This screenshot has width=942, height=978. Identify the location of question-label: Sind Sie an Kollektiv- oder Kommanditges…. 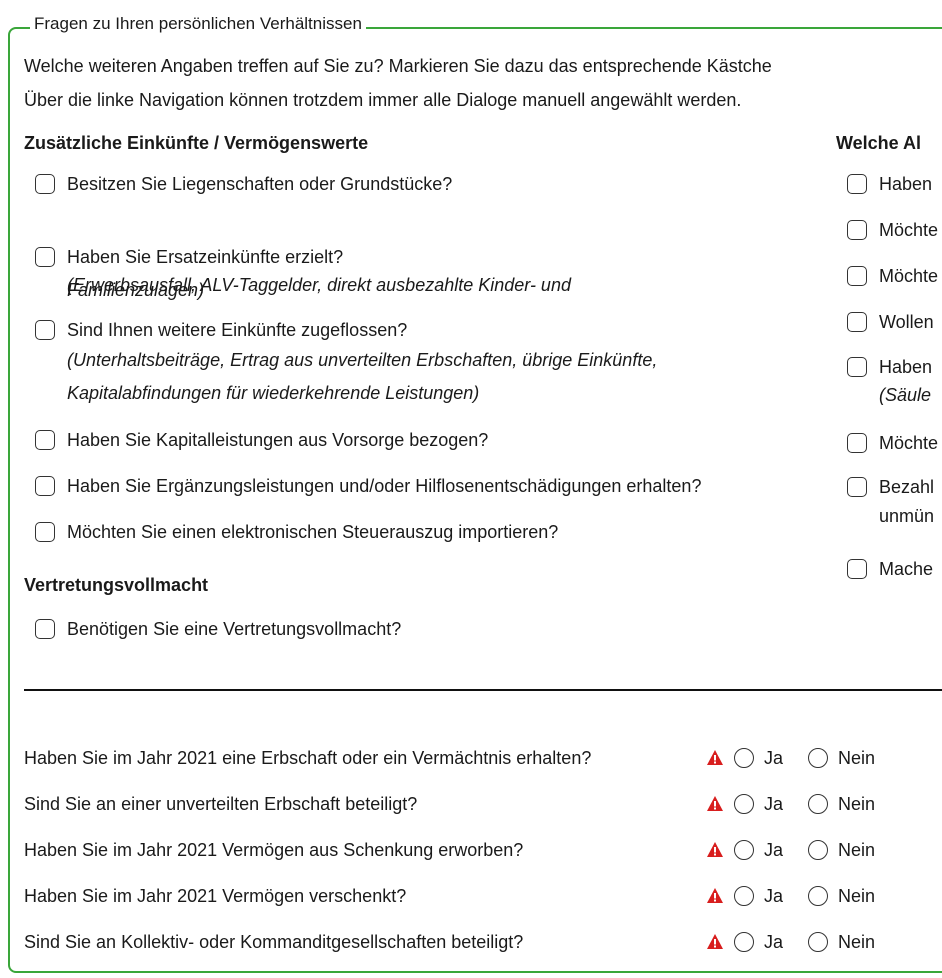
(274, 942).